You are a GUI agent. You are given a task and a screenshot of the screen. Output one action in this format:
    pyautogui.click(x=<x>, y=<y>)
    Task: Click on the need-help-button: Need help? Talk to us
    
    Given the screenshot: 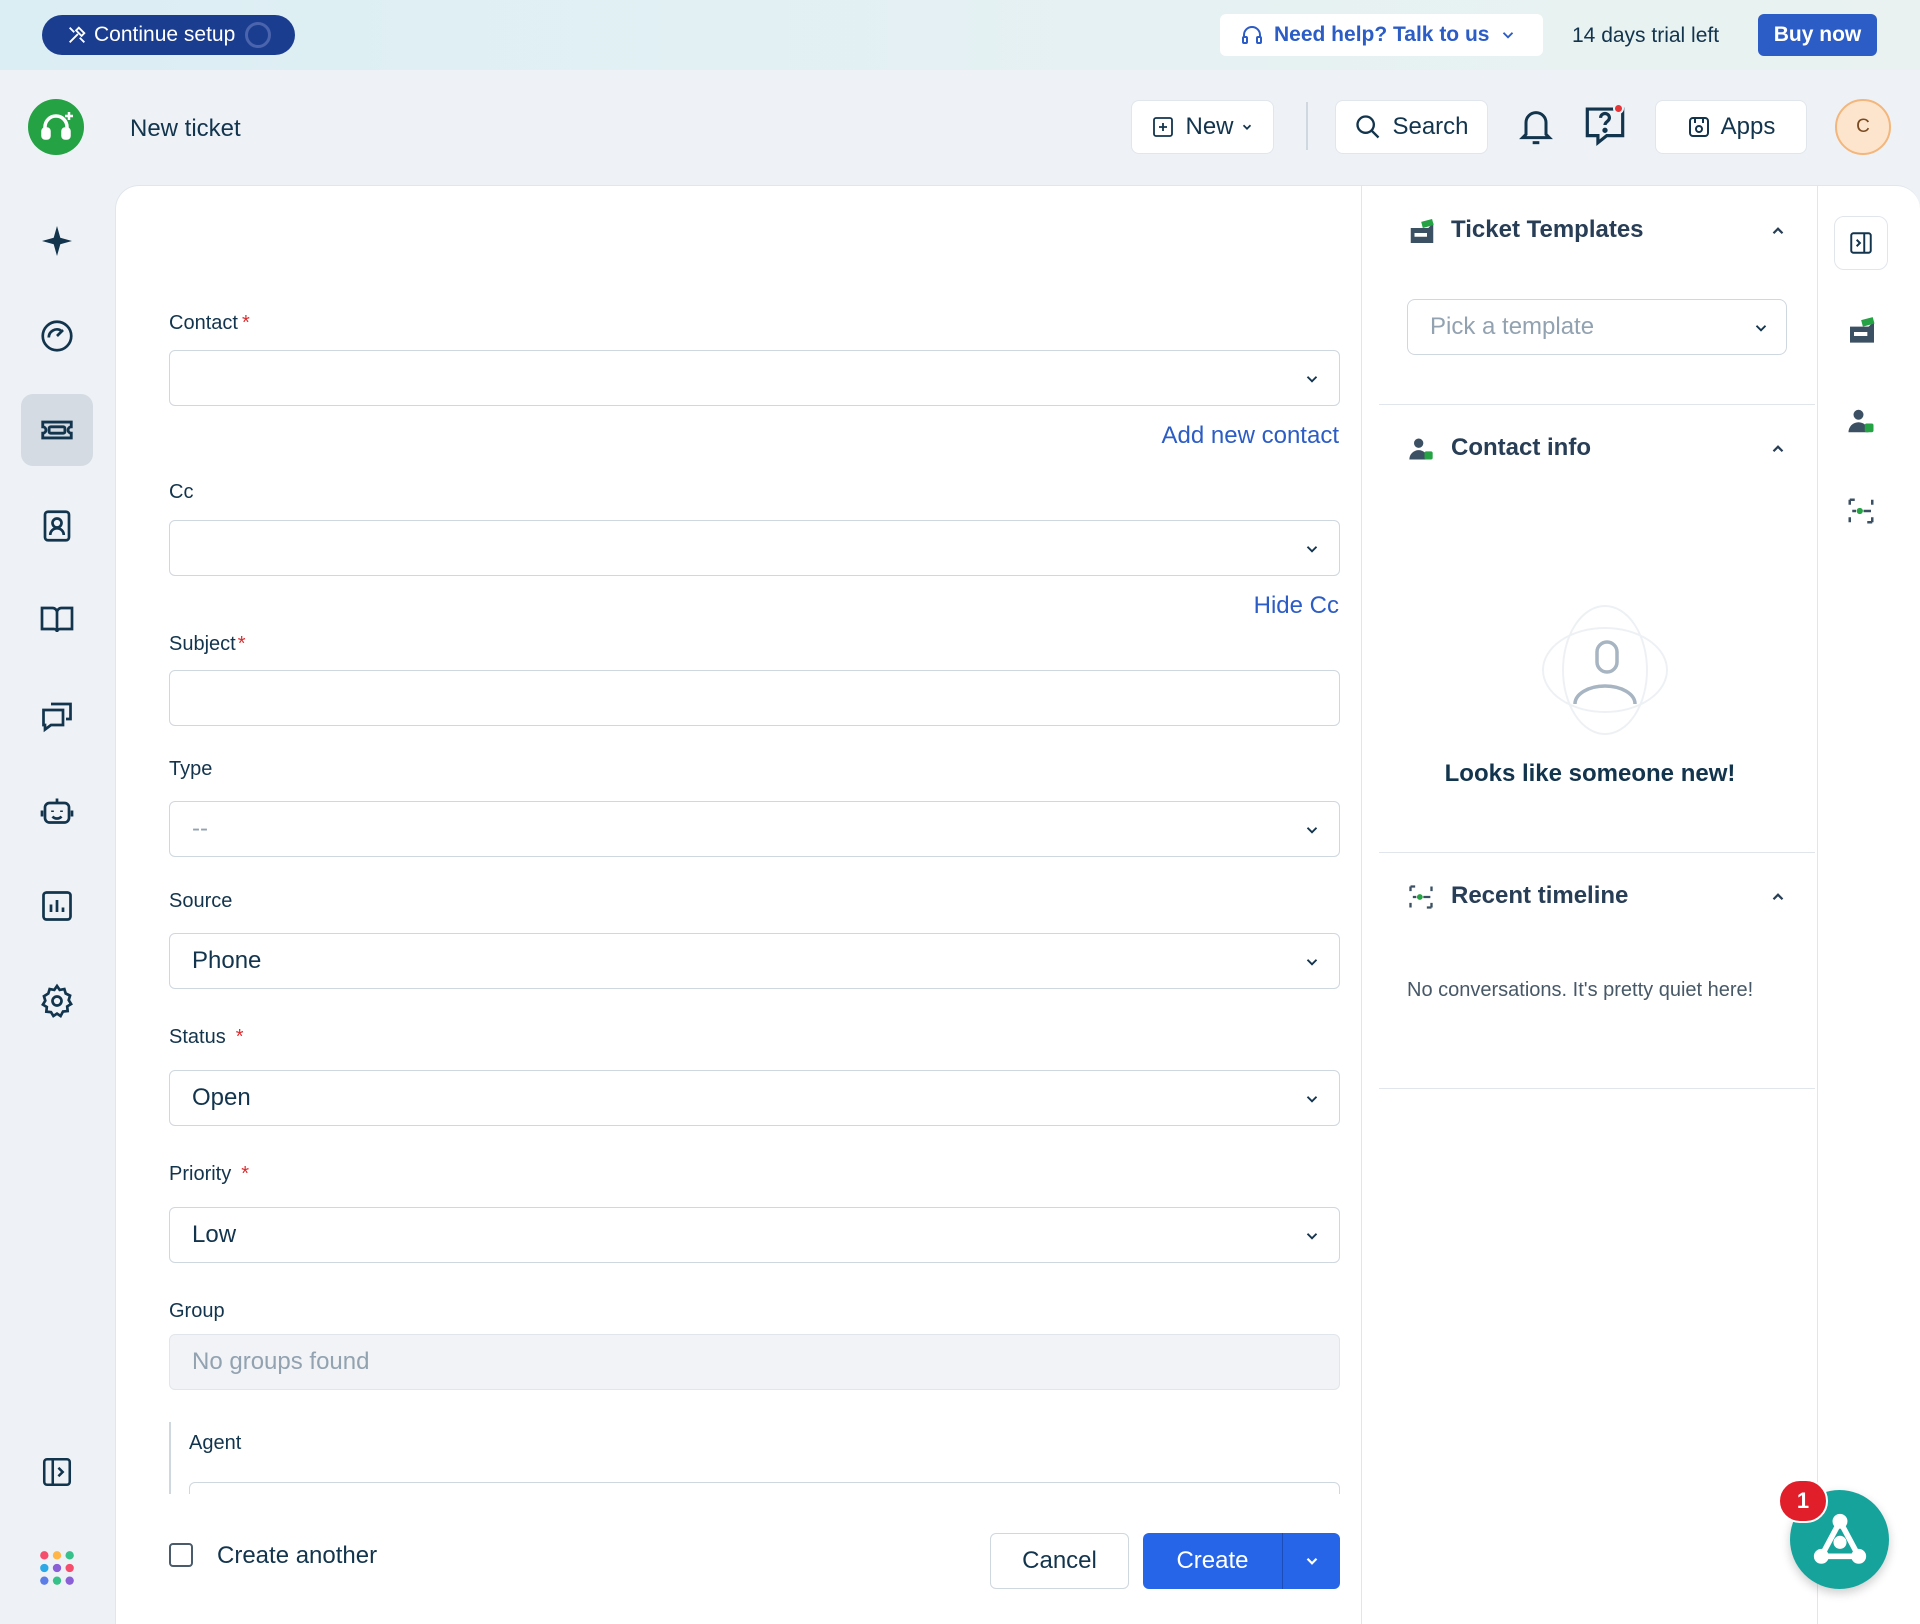 What is the action you would take?
    pyautogui.click(x=1381, y=35)
    